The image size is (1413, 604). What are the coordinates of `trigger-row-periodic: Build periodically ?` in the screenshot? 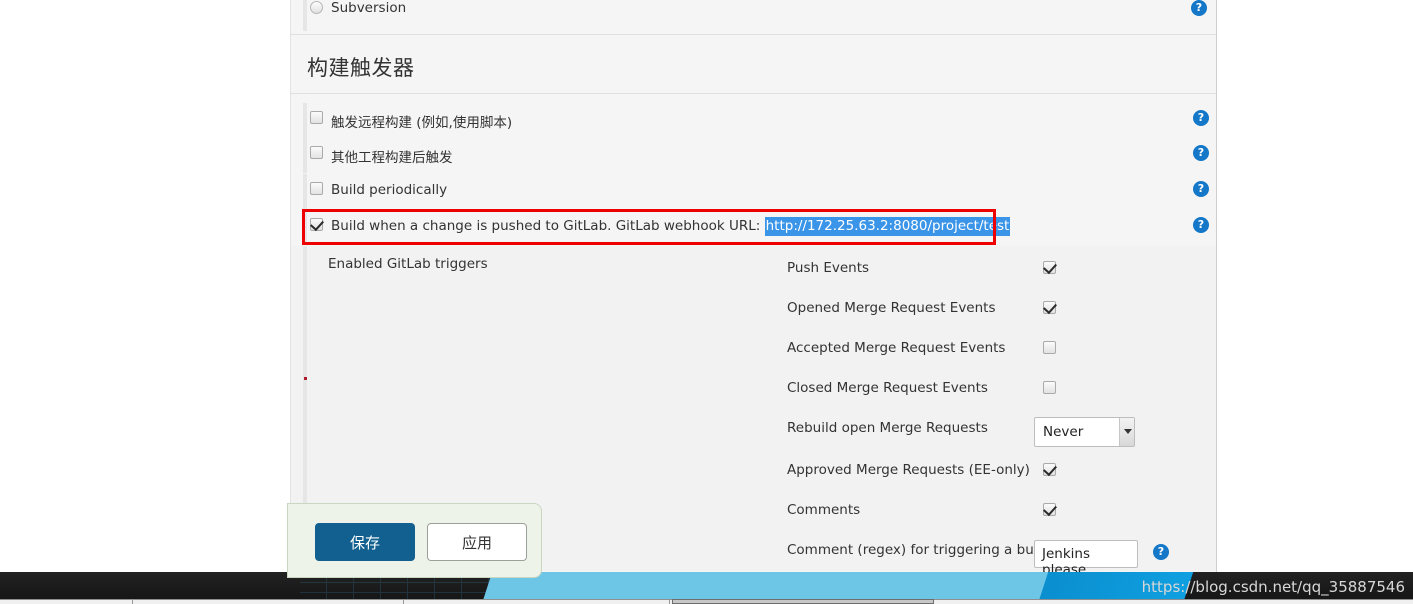 It's located at (753, 191).